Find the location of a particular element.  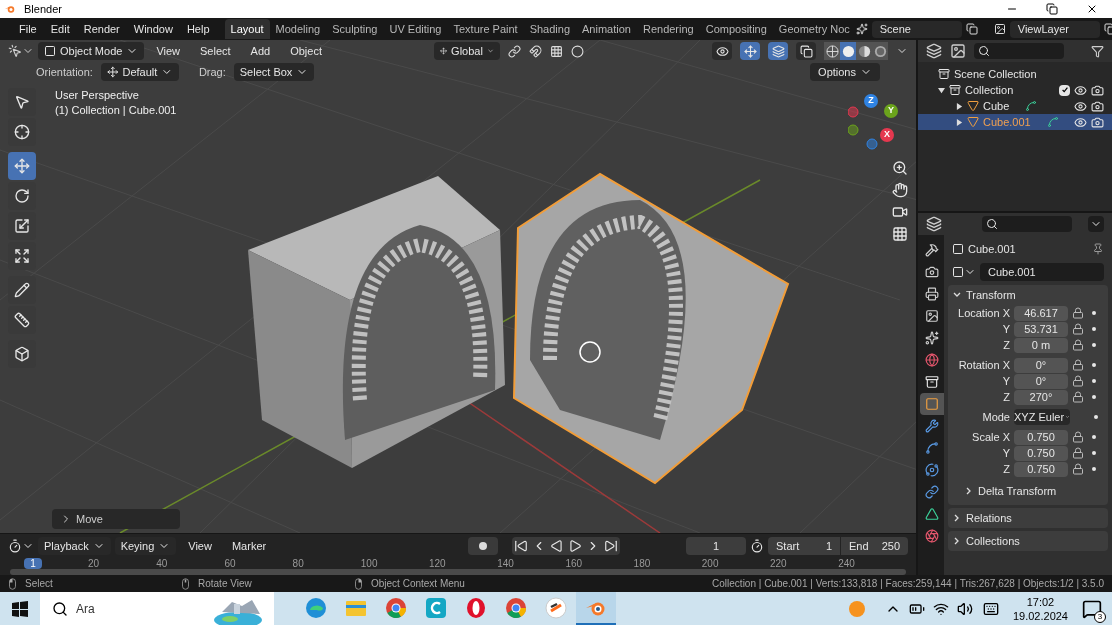

object-name: Cube.001 is located at coordinates (992, 249).